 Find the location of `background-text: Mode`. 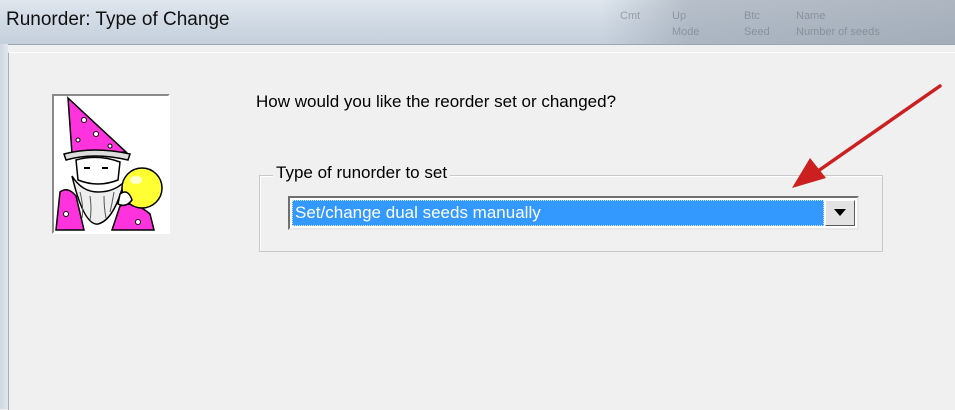

background-text: Mode is located at coordinates (686, 32).